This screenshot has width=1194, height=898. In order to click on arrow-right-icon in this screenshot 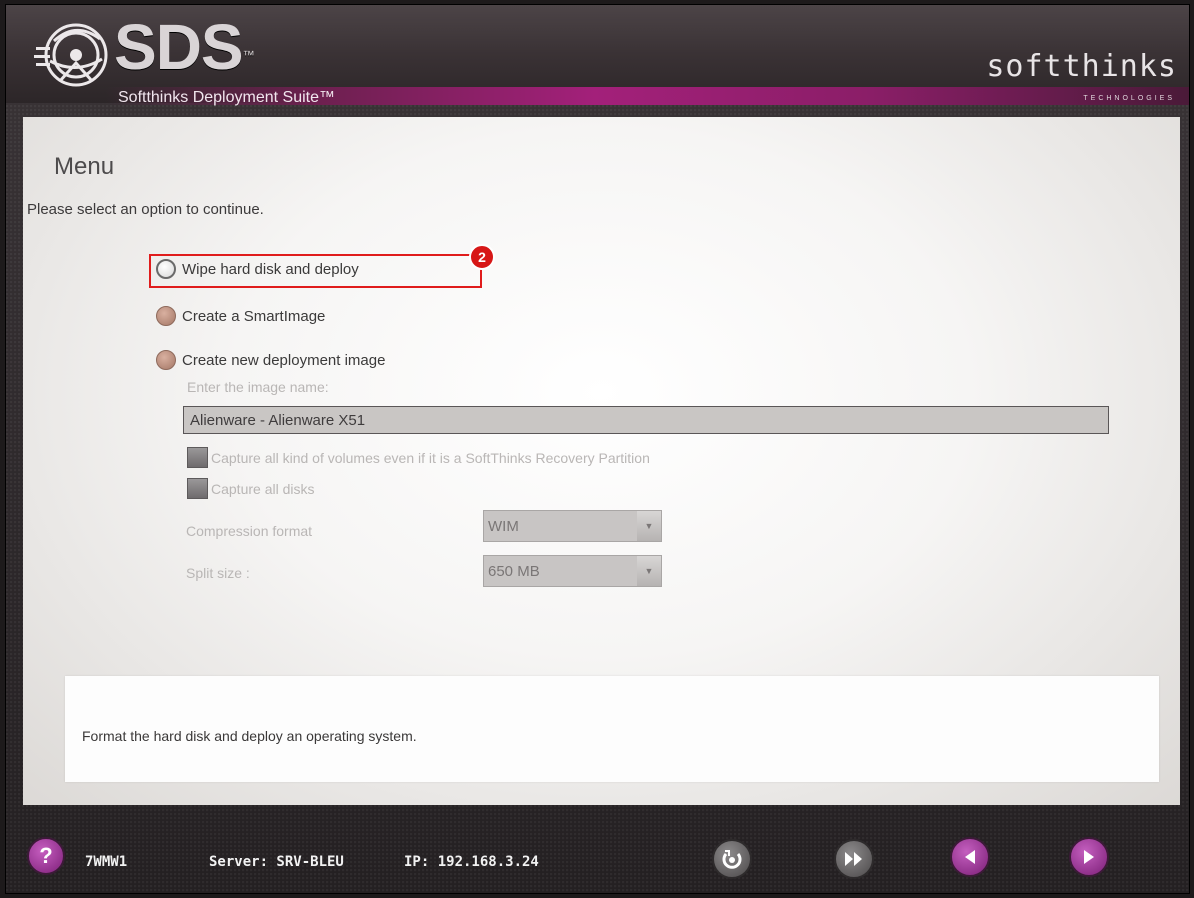, I will do `click(1089, 857)`.